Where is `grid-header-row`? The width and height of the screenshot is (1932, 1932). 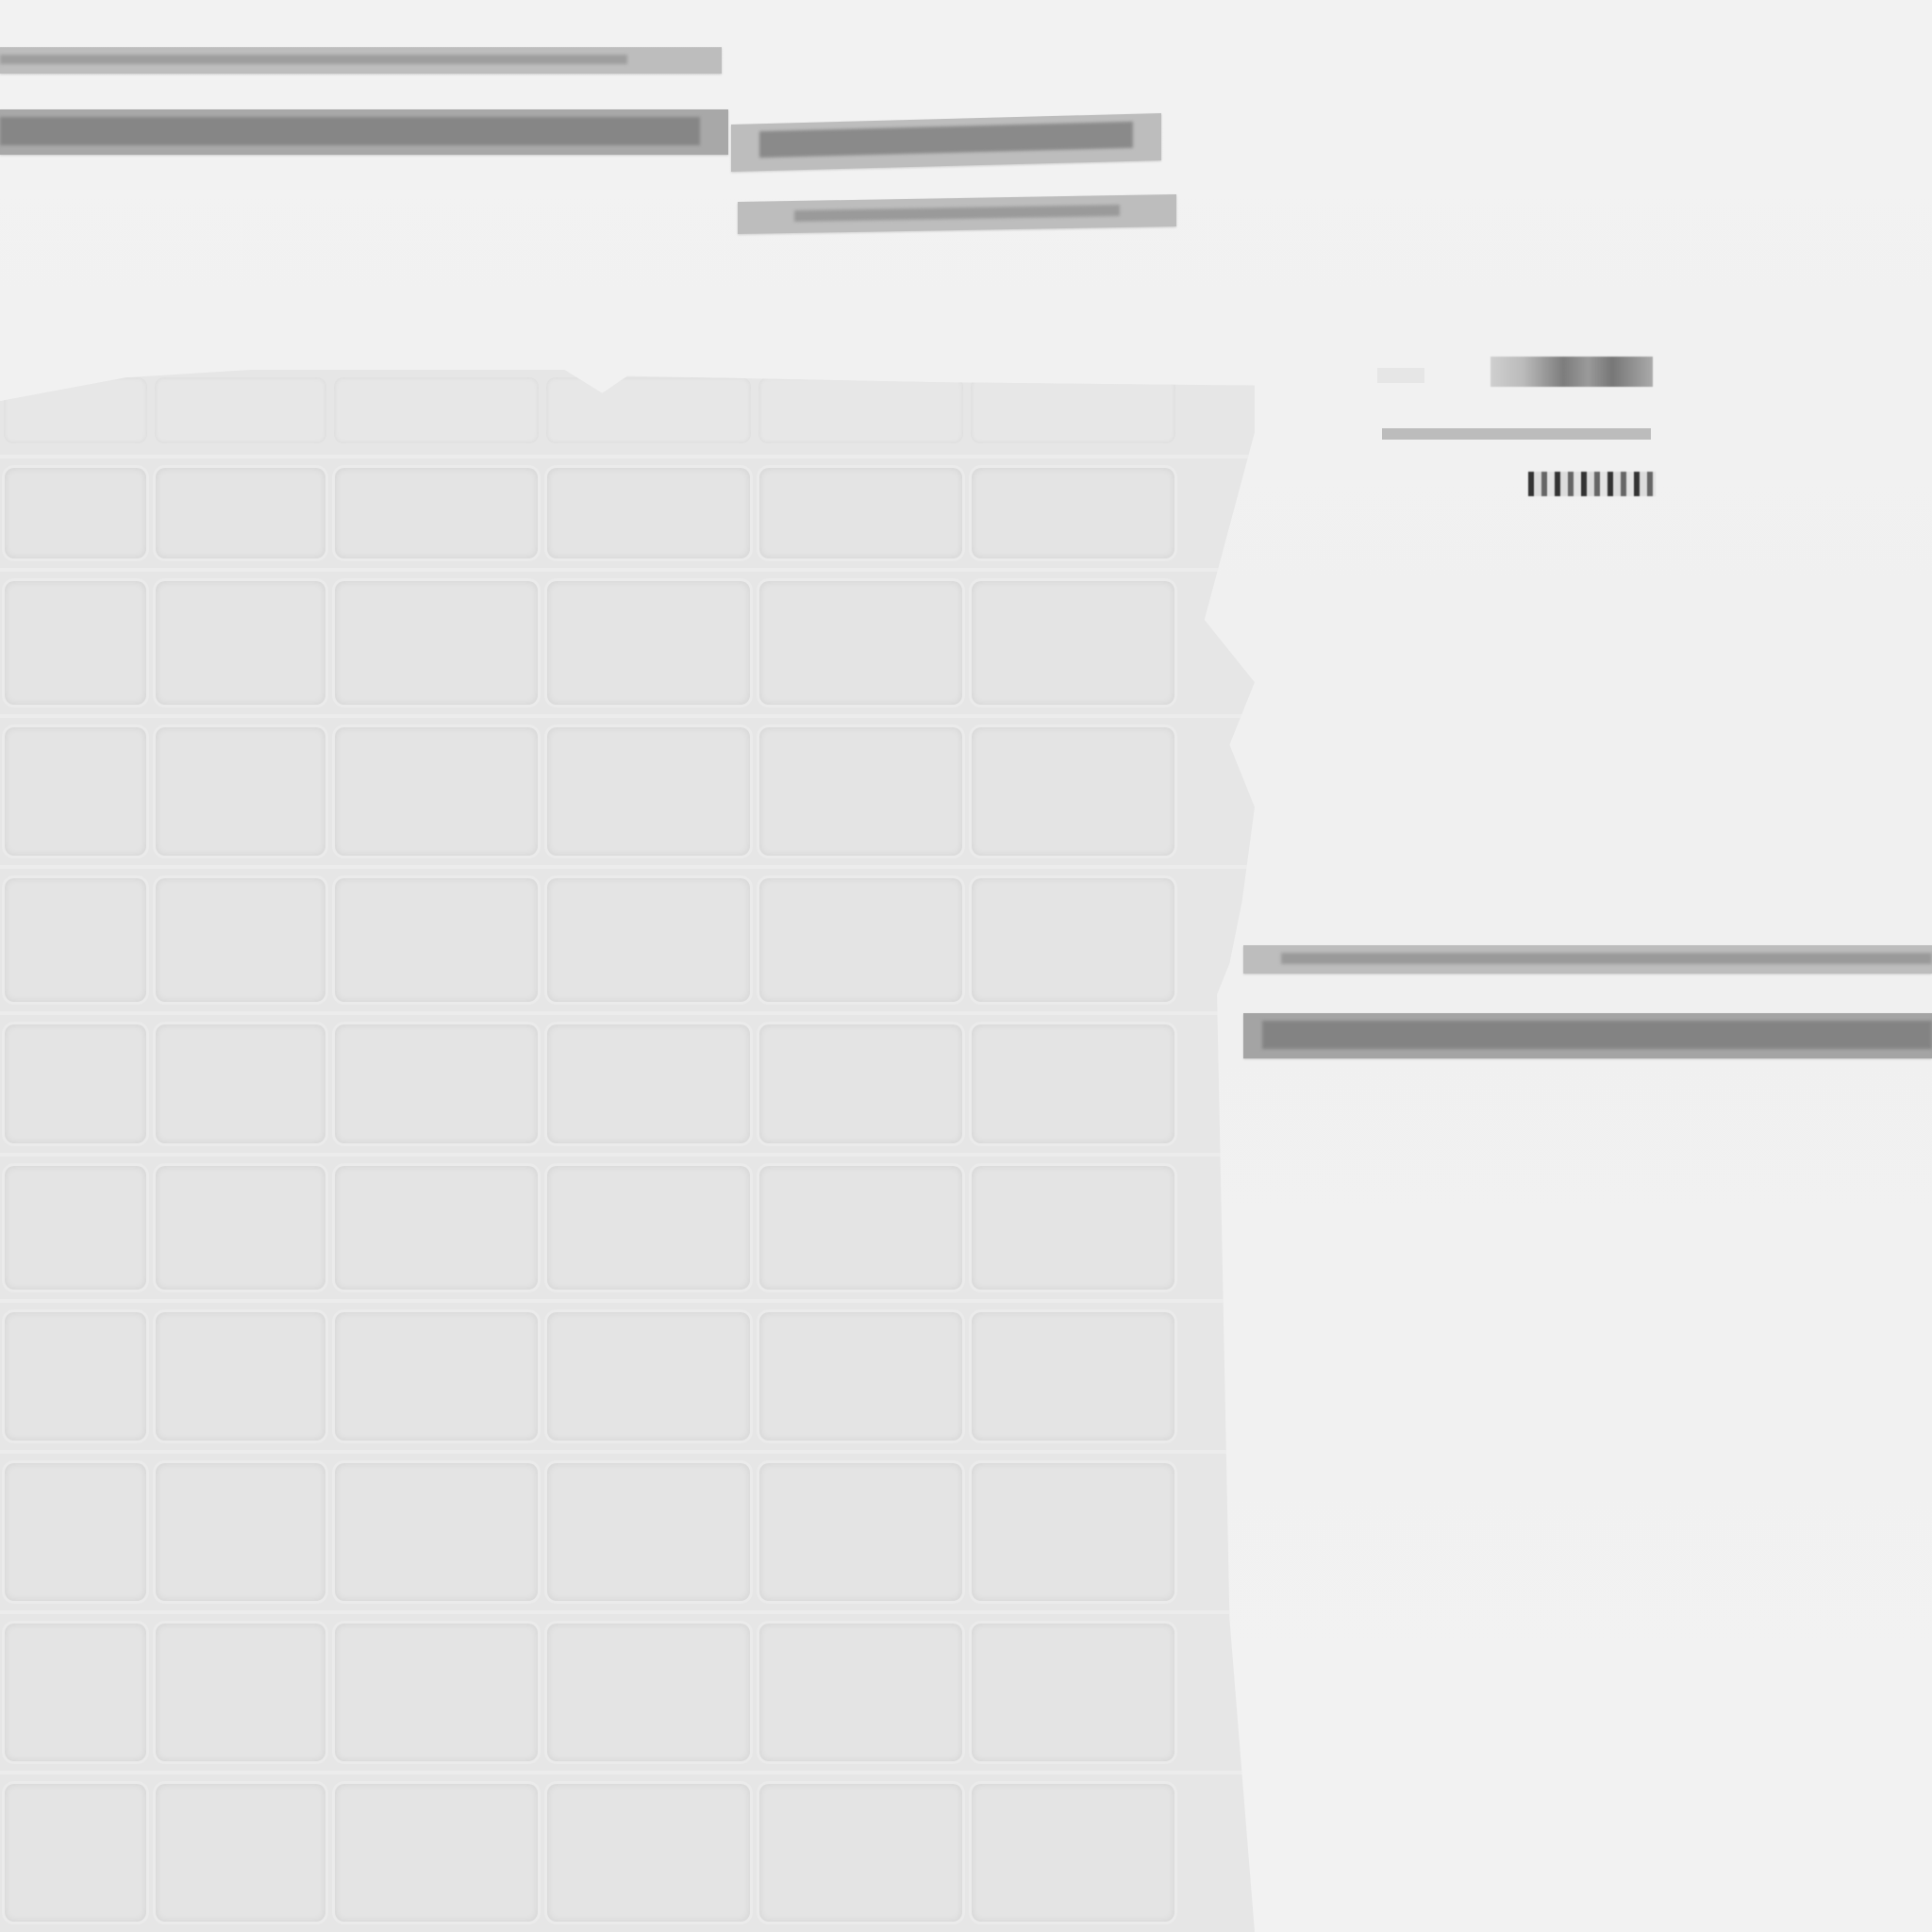 grid-header-row is located at coordinates (627, 413).